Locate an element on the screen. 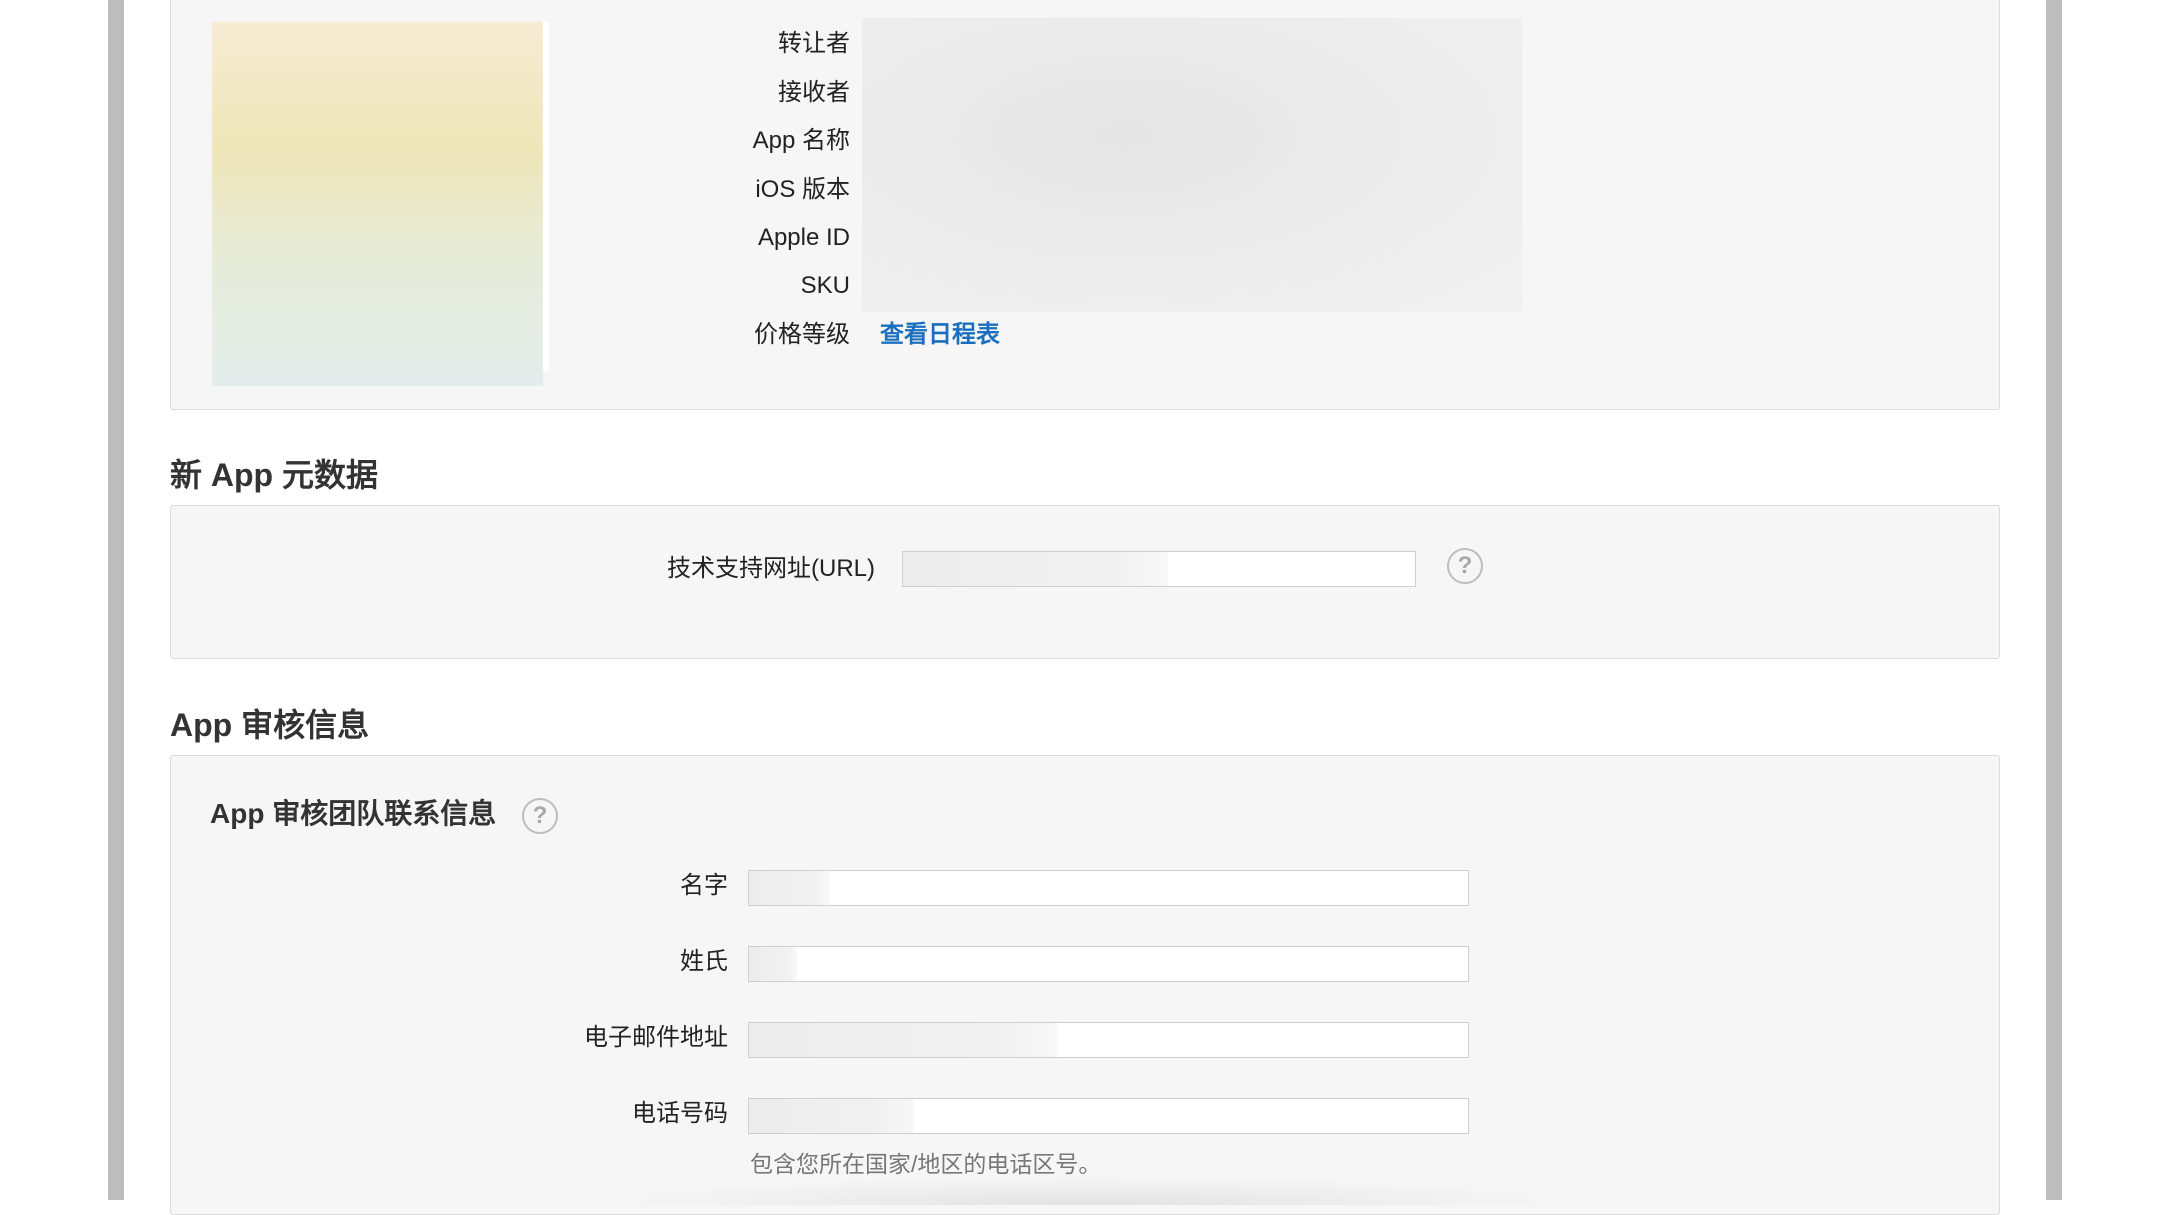 The width and height of the screenshot is (2166, 1215). support-url-label: 技术支持网址(URL) is located at coordinates (771, 568).